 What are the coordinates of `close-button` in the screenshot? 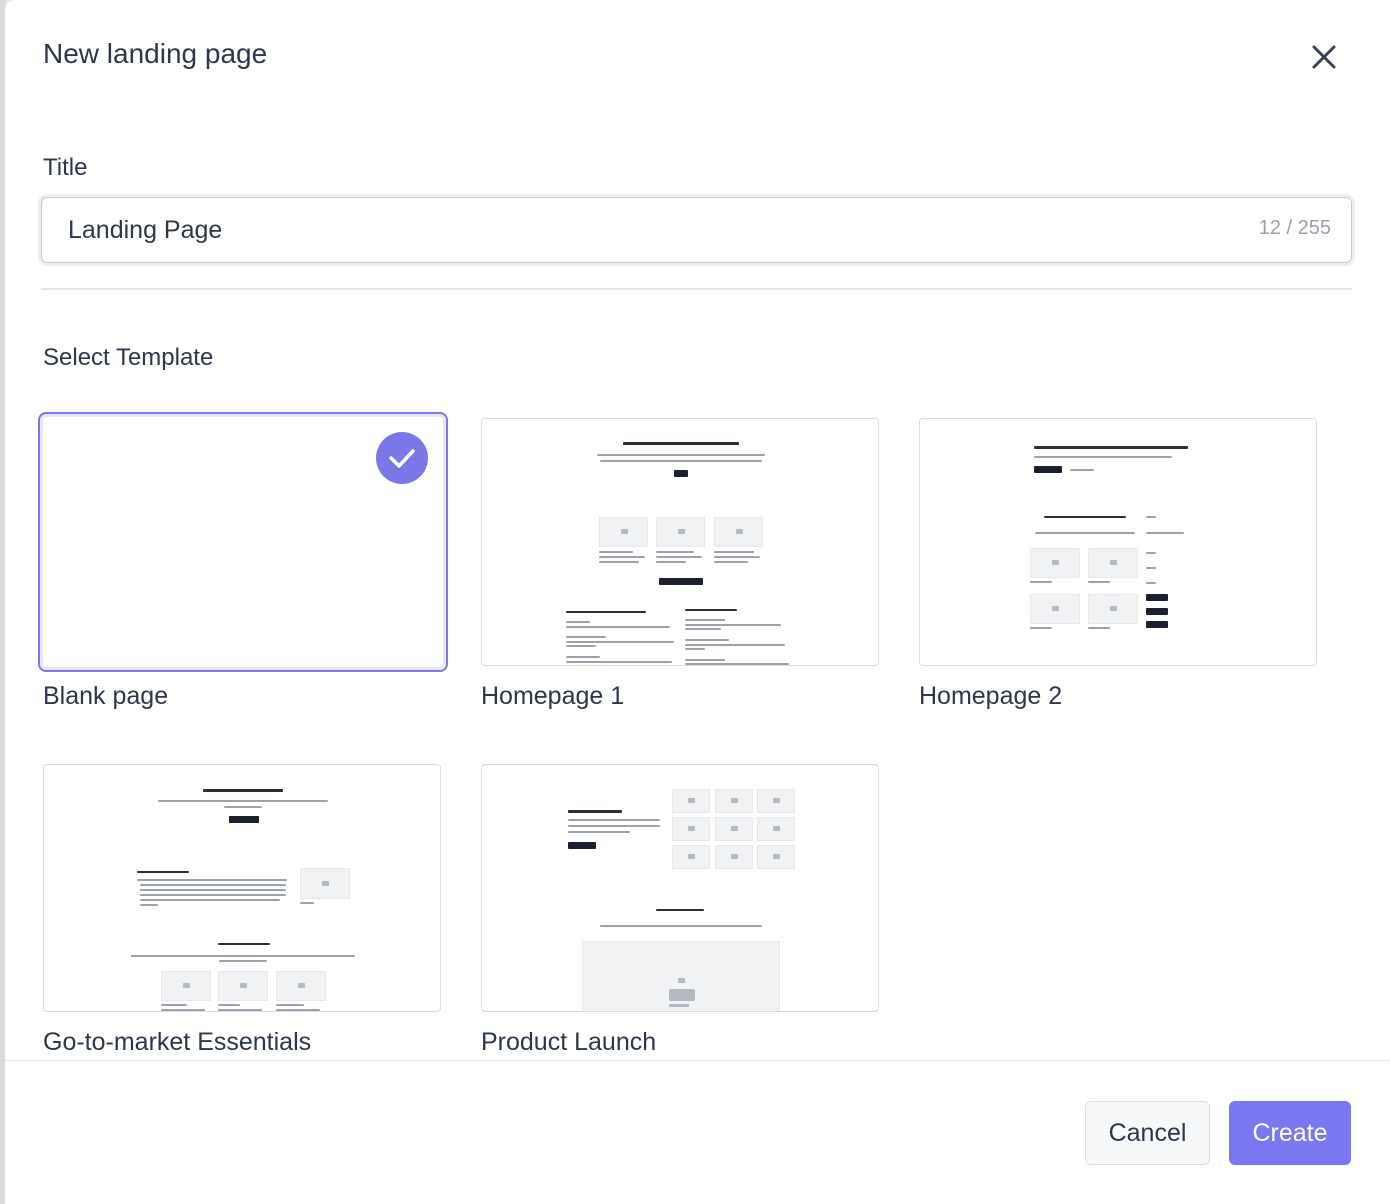 It's located at (1324, 57).